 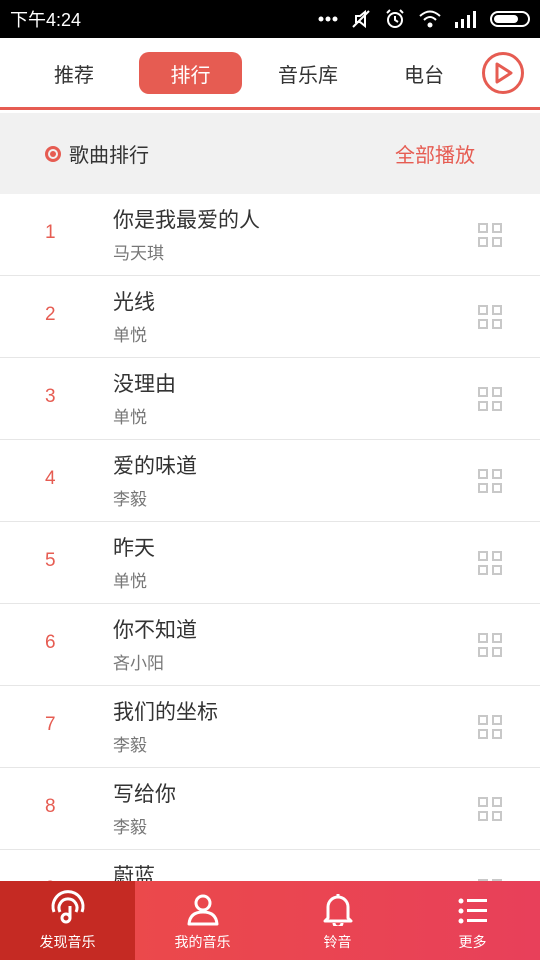 What do you see at coordinates (50, 232) in the screenshot?
I see `song-rank: 1` at bounding box center [50, 232].